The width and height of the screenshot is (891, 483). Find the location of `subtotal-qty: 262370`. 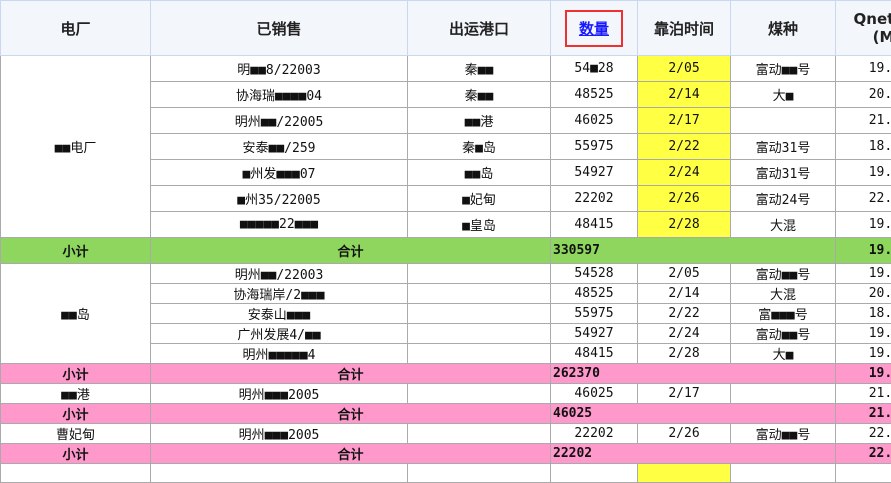

subtotal-qty: 262370 is located at coordinates (693, 374).